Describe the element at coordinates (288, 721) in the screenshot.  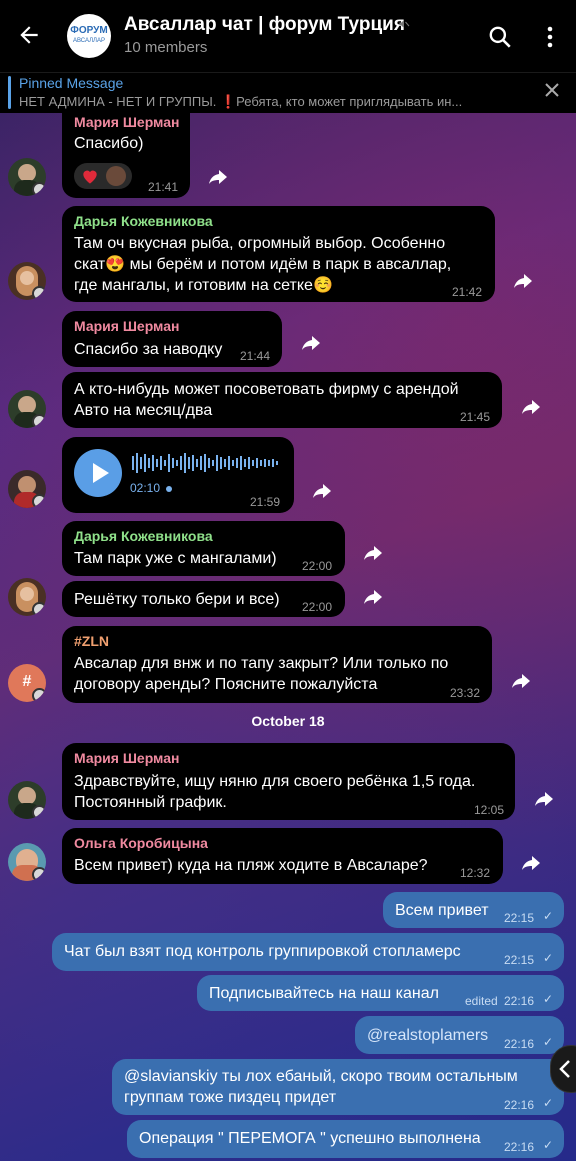
I see `date-separator: October 18` at that location.